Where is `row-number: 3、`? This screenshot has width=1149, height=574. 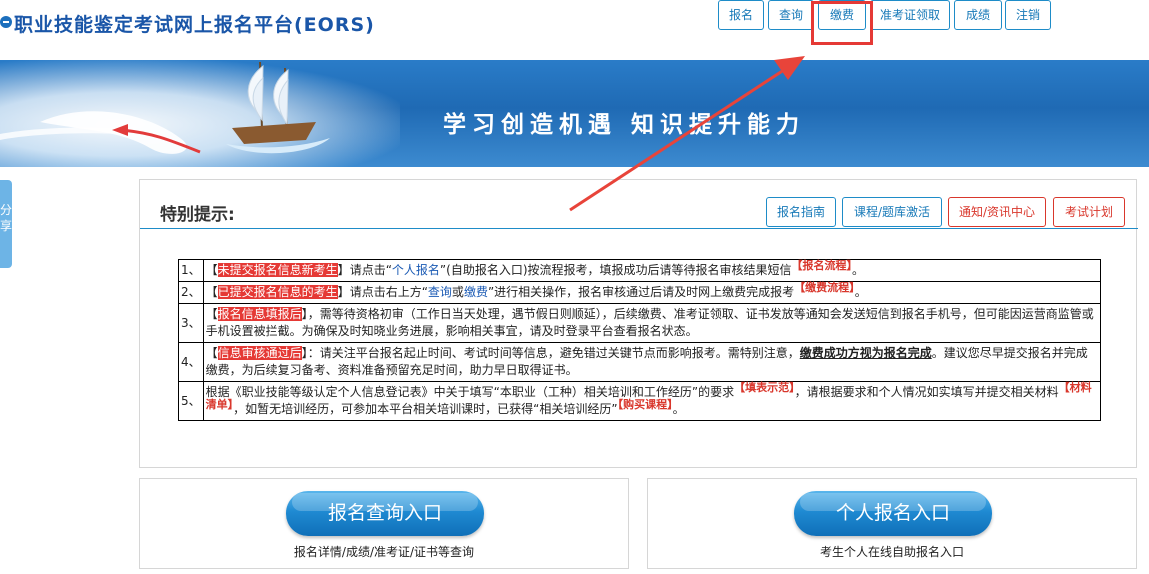 row-number: 3、 is located at coordinates (191, 323).